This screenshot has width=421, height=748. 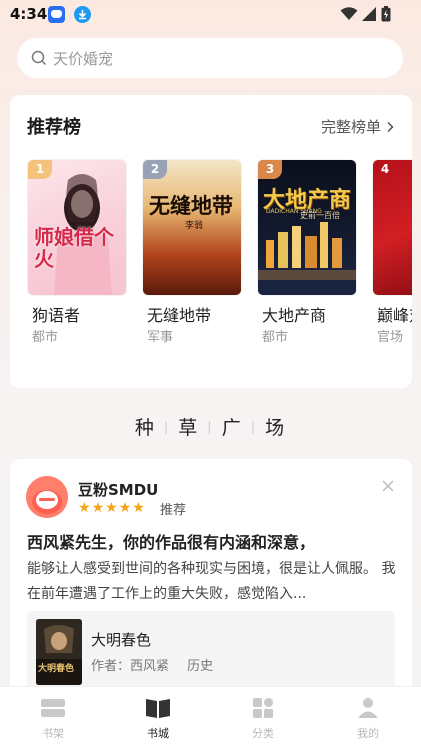 What do you see at coordinates (369, 14) in the screenshot?
I see `signal-icon` at bounding box center [369, 14].